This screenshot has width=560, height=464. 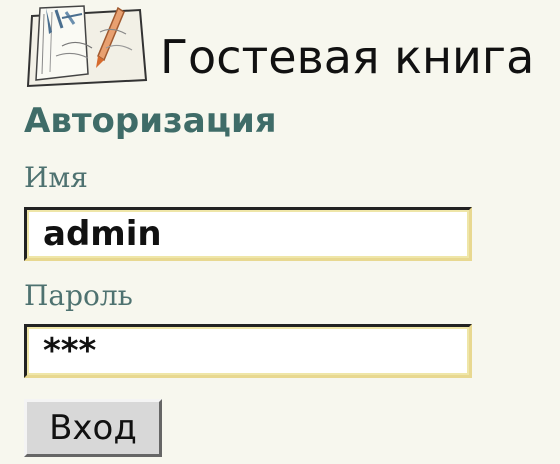 What do you see at coordinates (78, 295) in the screenshot?
I see `password-label: Пароль` at bounding box center [78, 295].